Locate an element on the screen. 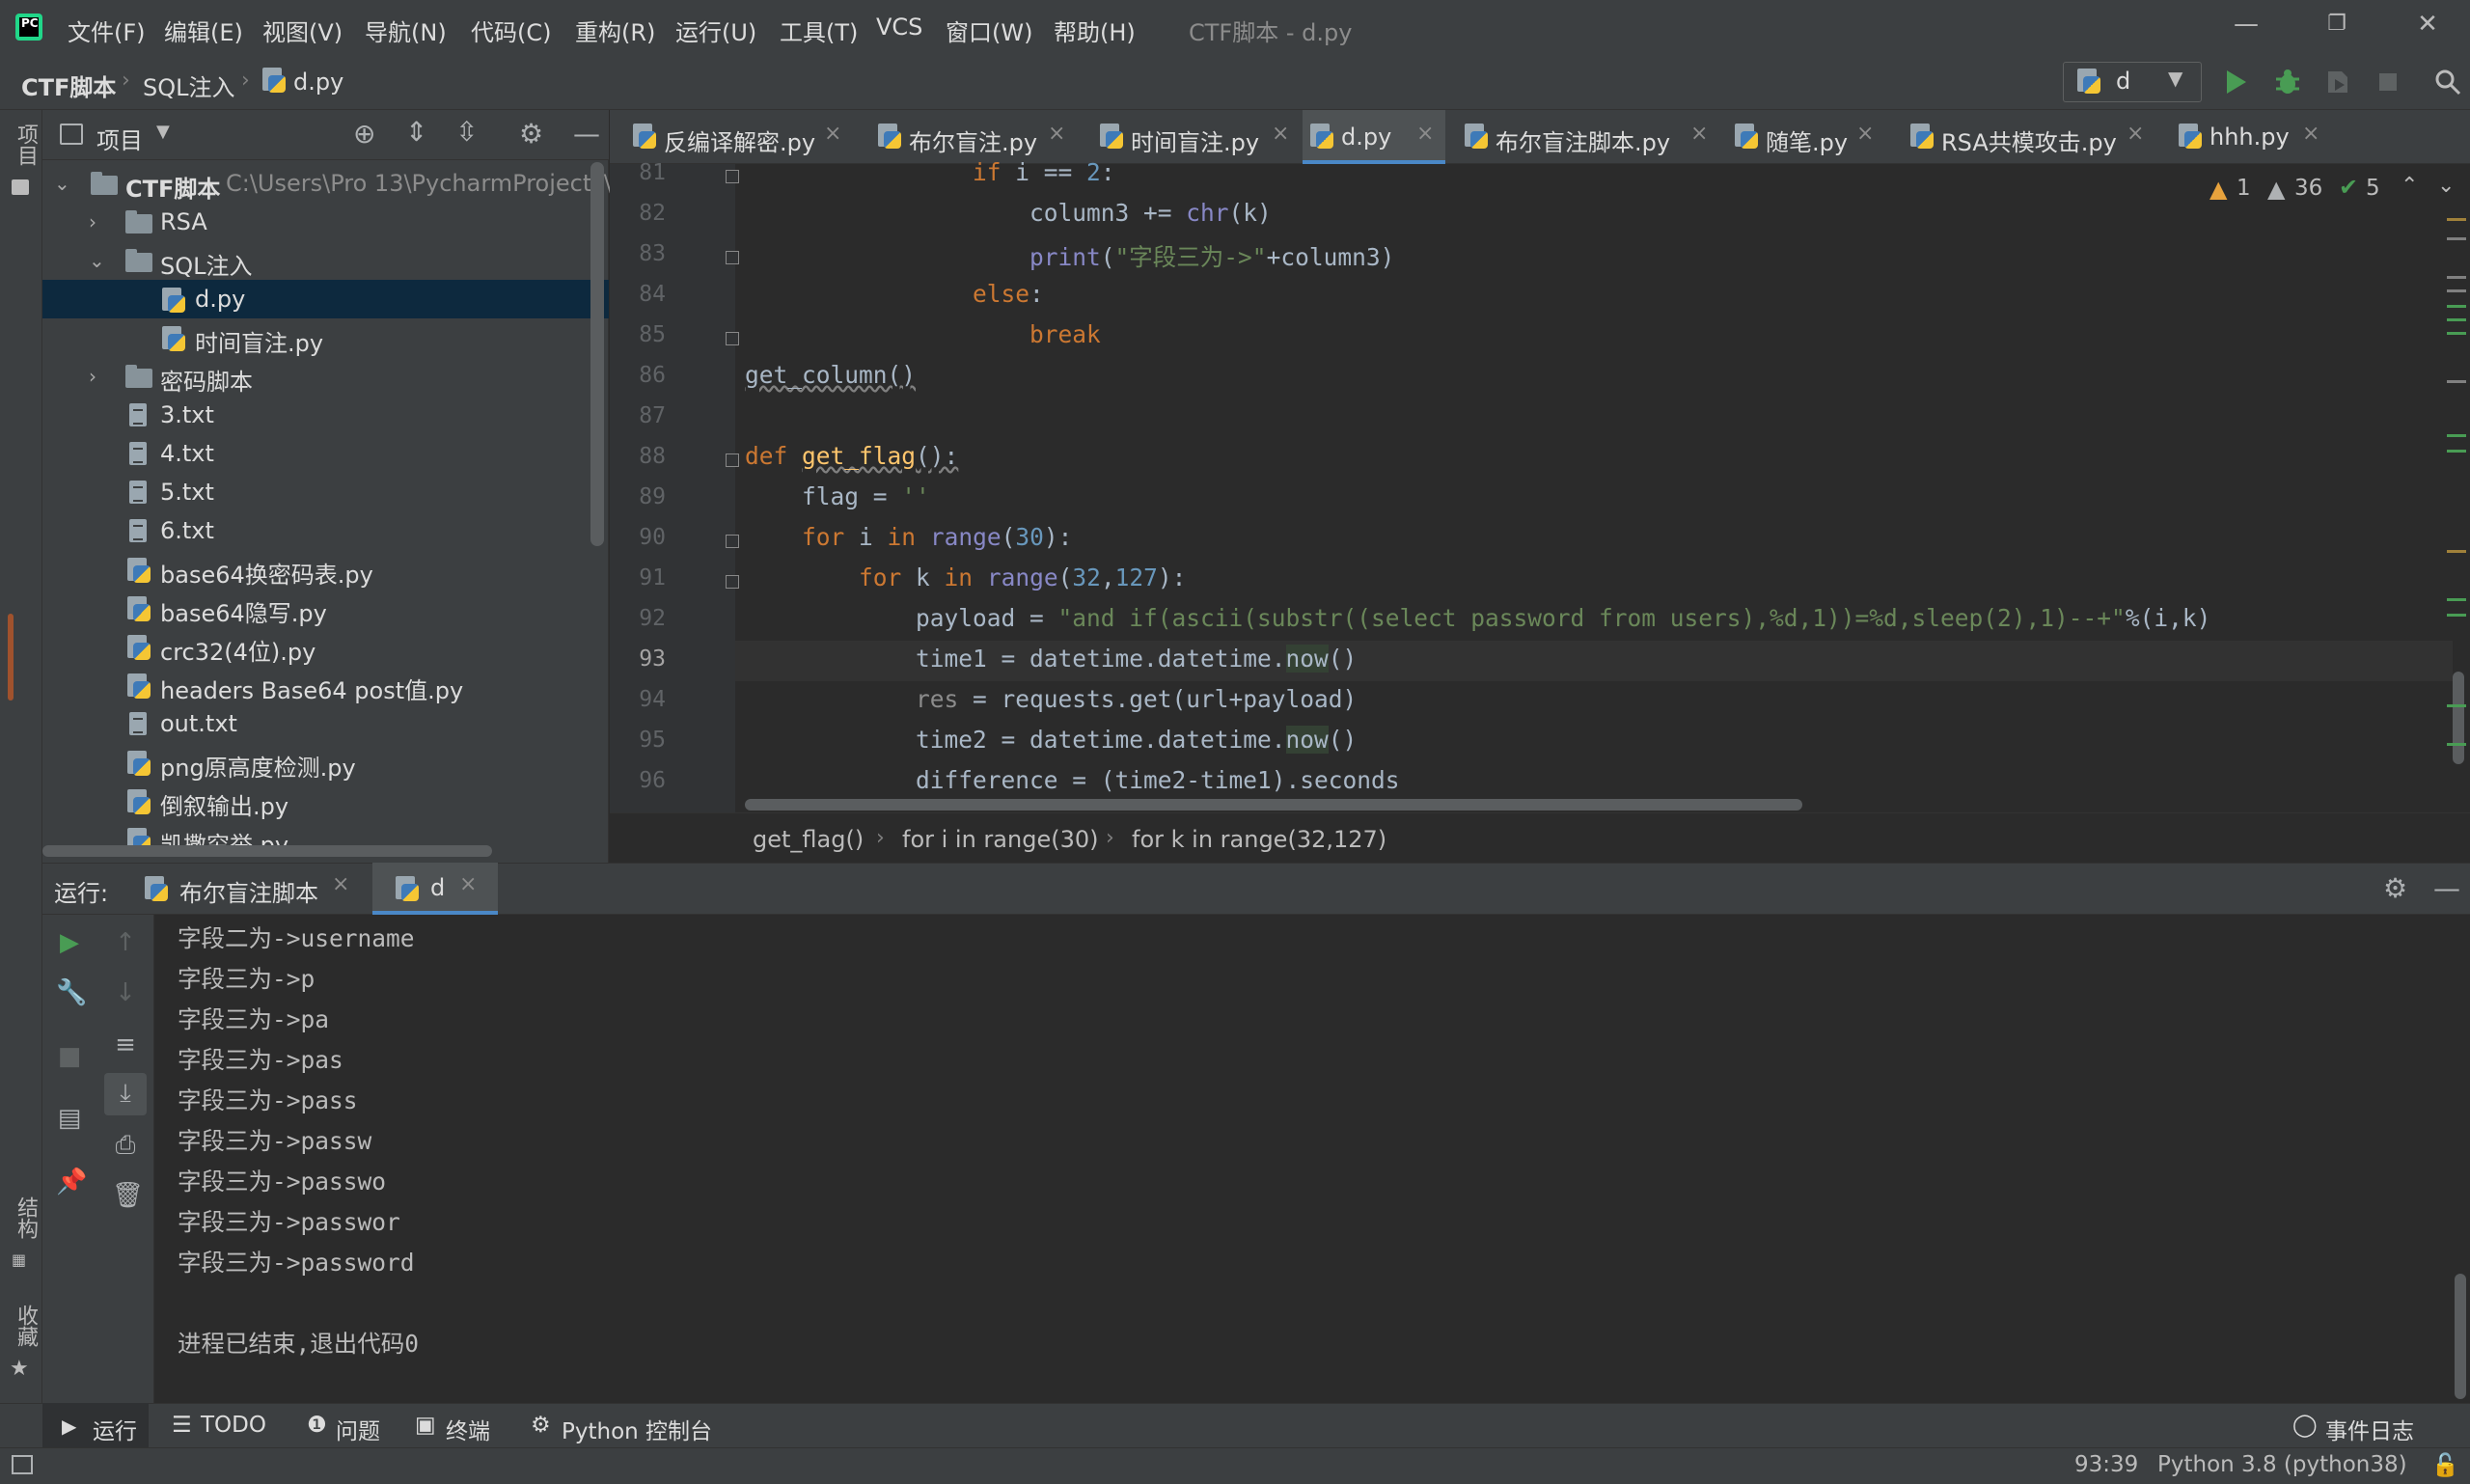 Image resolution: width=2470 pixels, height=1484 pixels. coverage-icon is located at coordinates (2337, 82).